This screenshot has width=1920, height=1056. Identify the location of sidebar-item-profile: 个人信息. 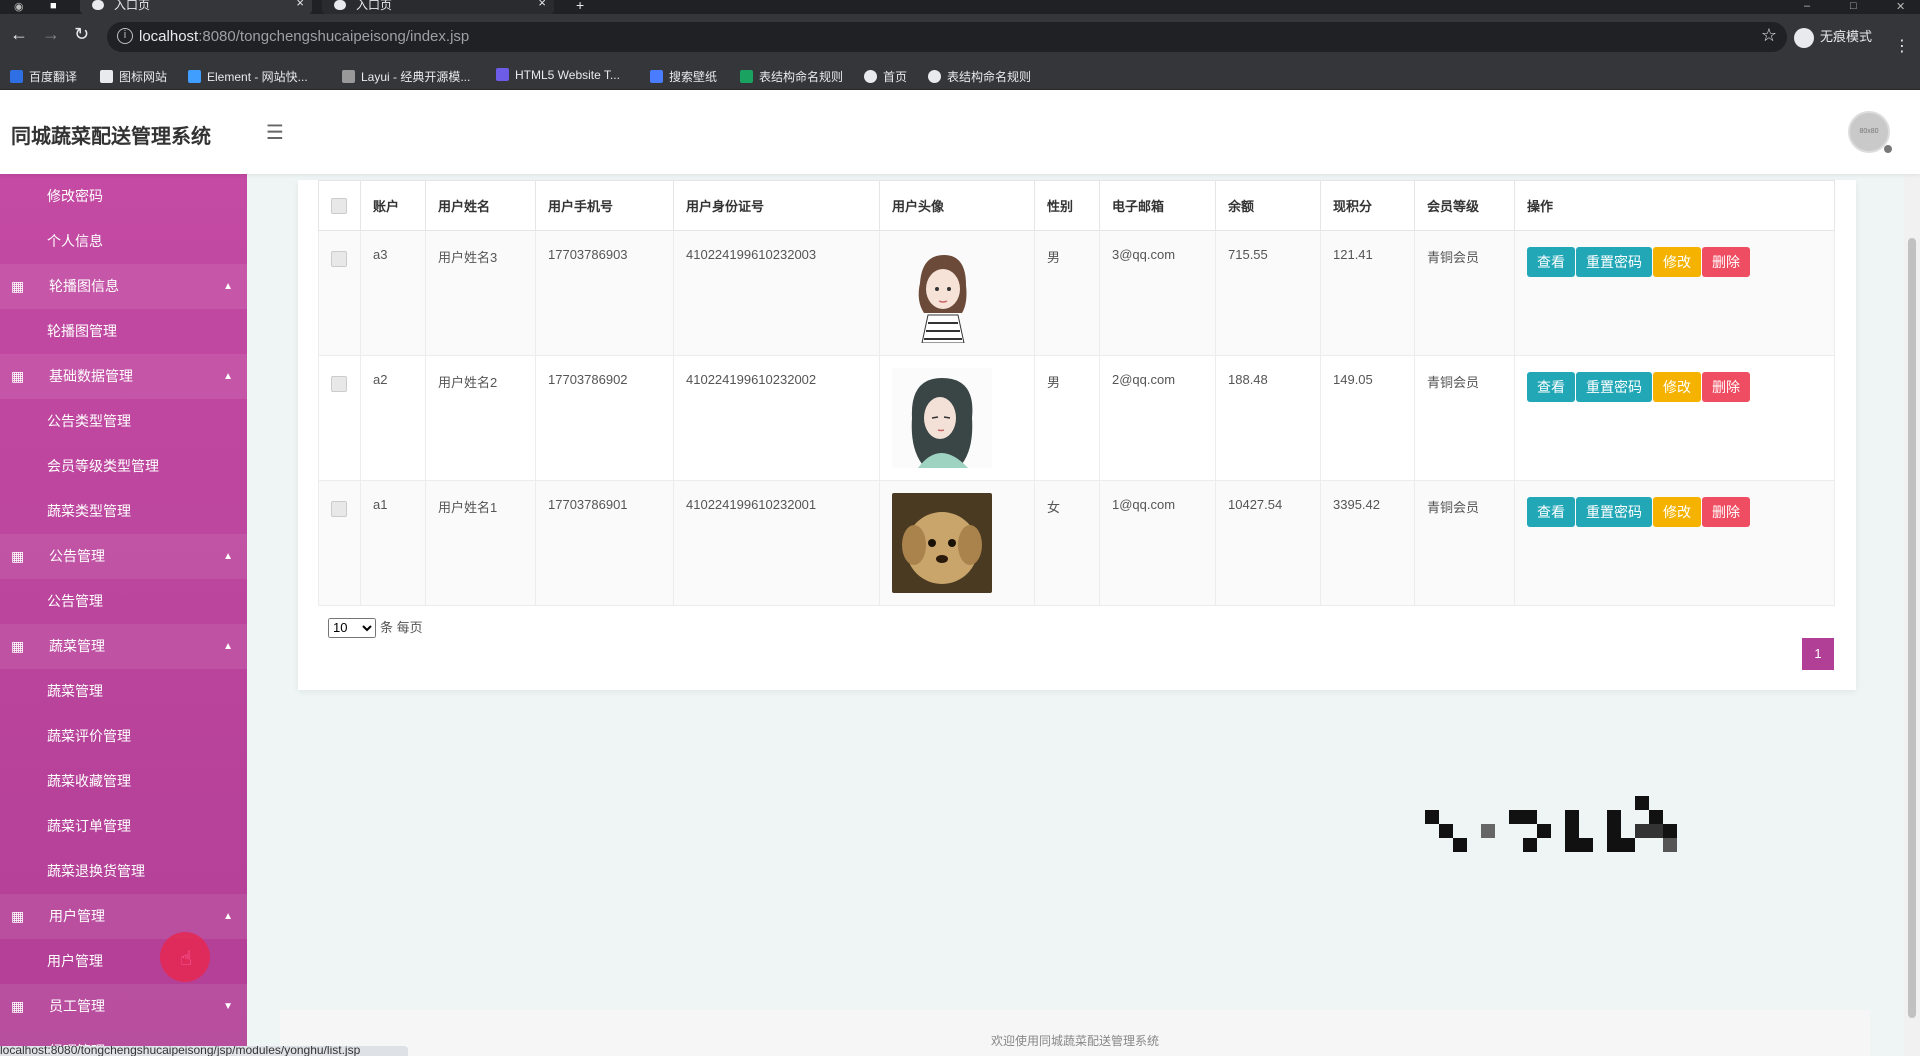
(123, 241).